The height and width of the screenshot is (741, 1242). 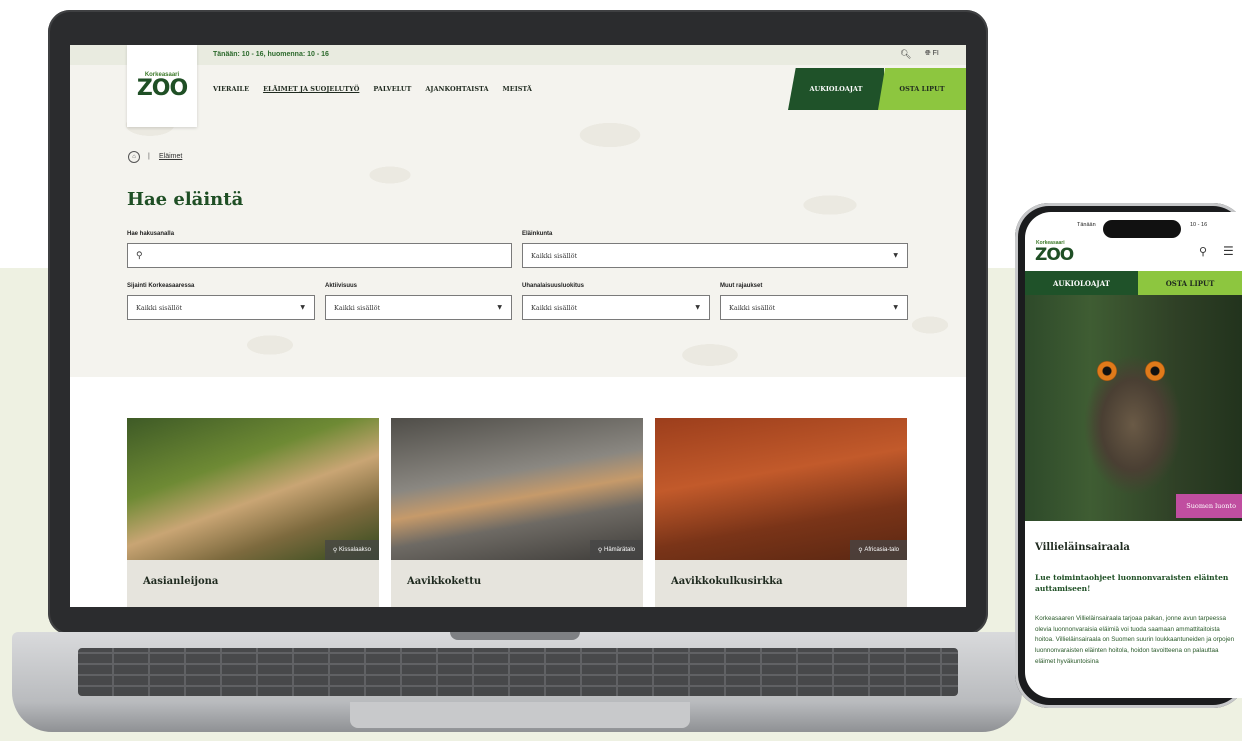 I want to click on animal-card: ⚲ Africasia-talo Aavikkokulkusirkka, so click(x=781, y=512).